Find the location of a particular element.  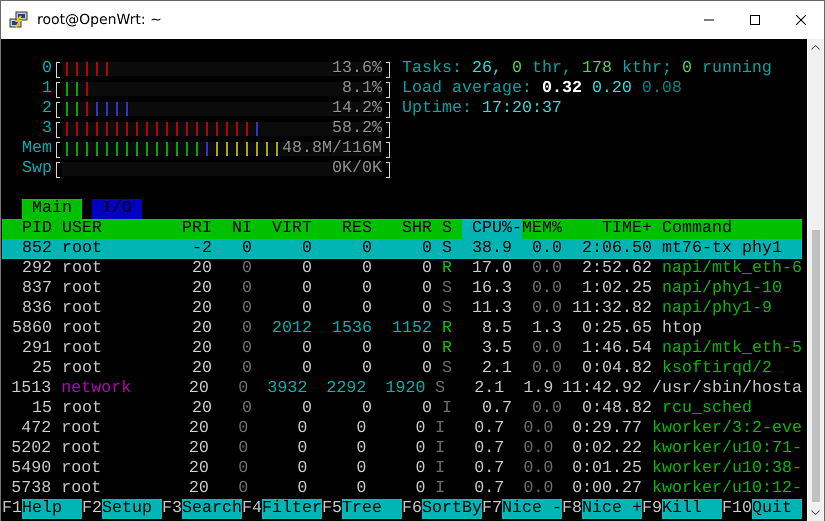

scroll-up-icon is located at coordinates (815, 47).